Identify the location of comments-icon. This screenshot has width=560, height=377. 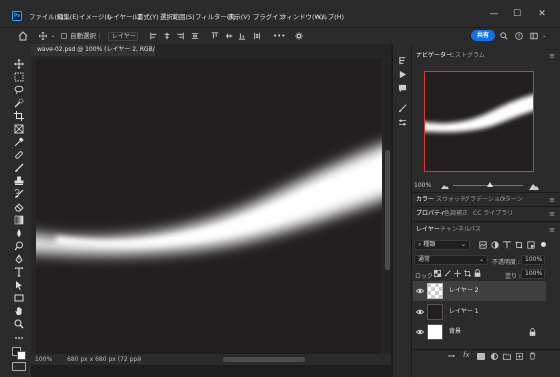
(402, 88).